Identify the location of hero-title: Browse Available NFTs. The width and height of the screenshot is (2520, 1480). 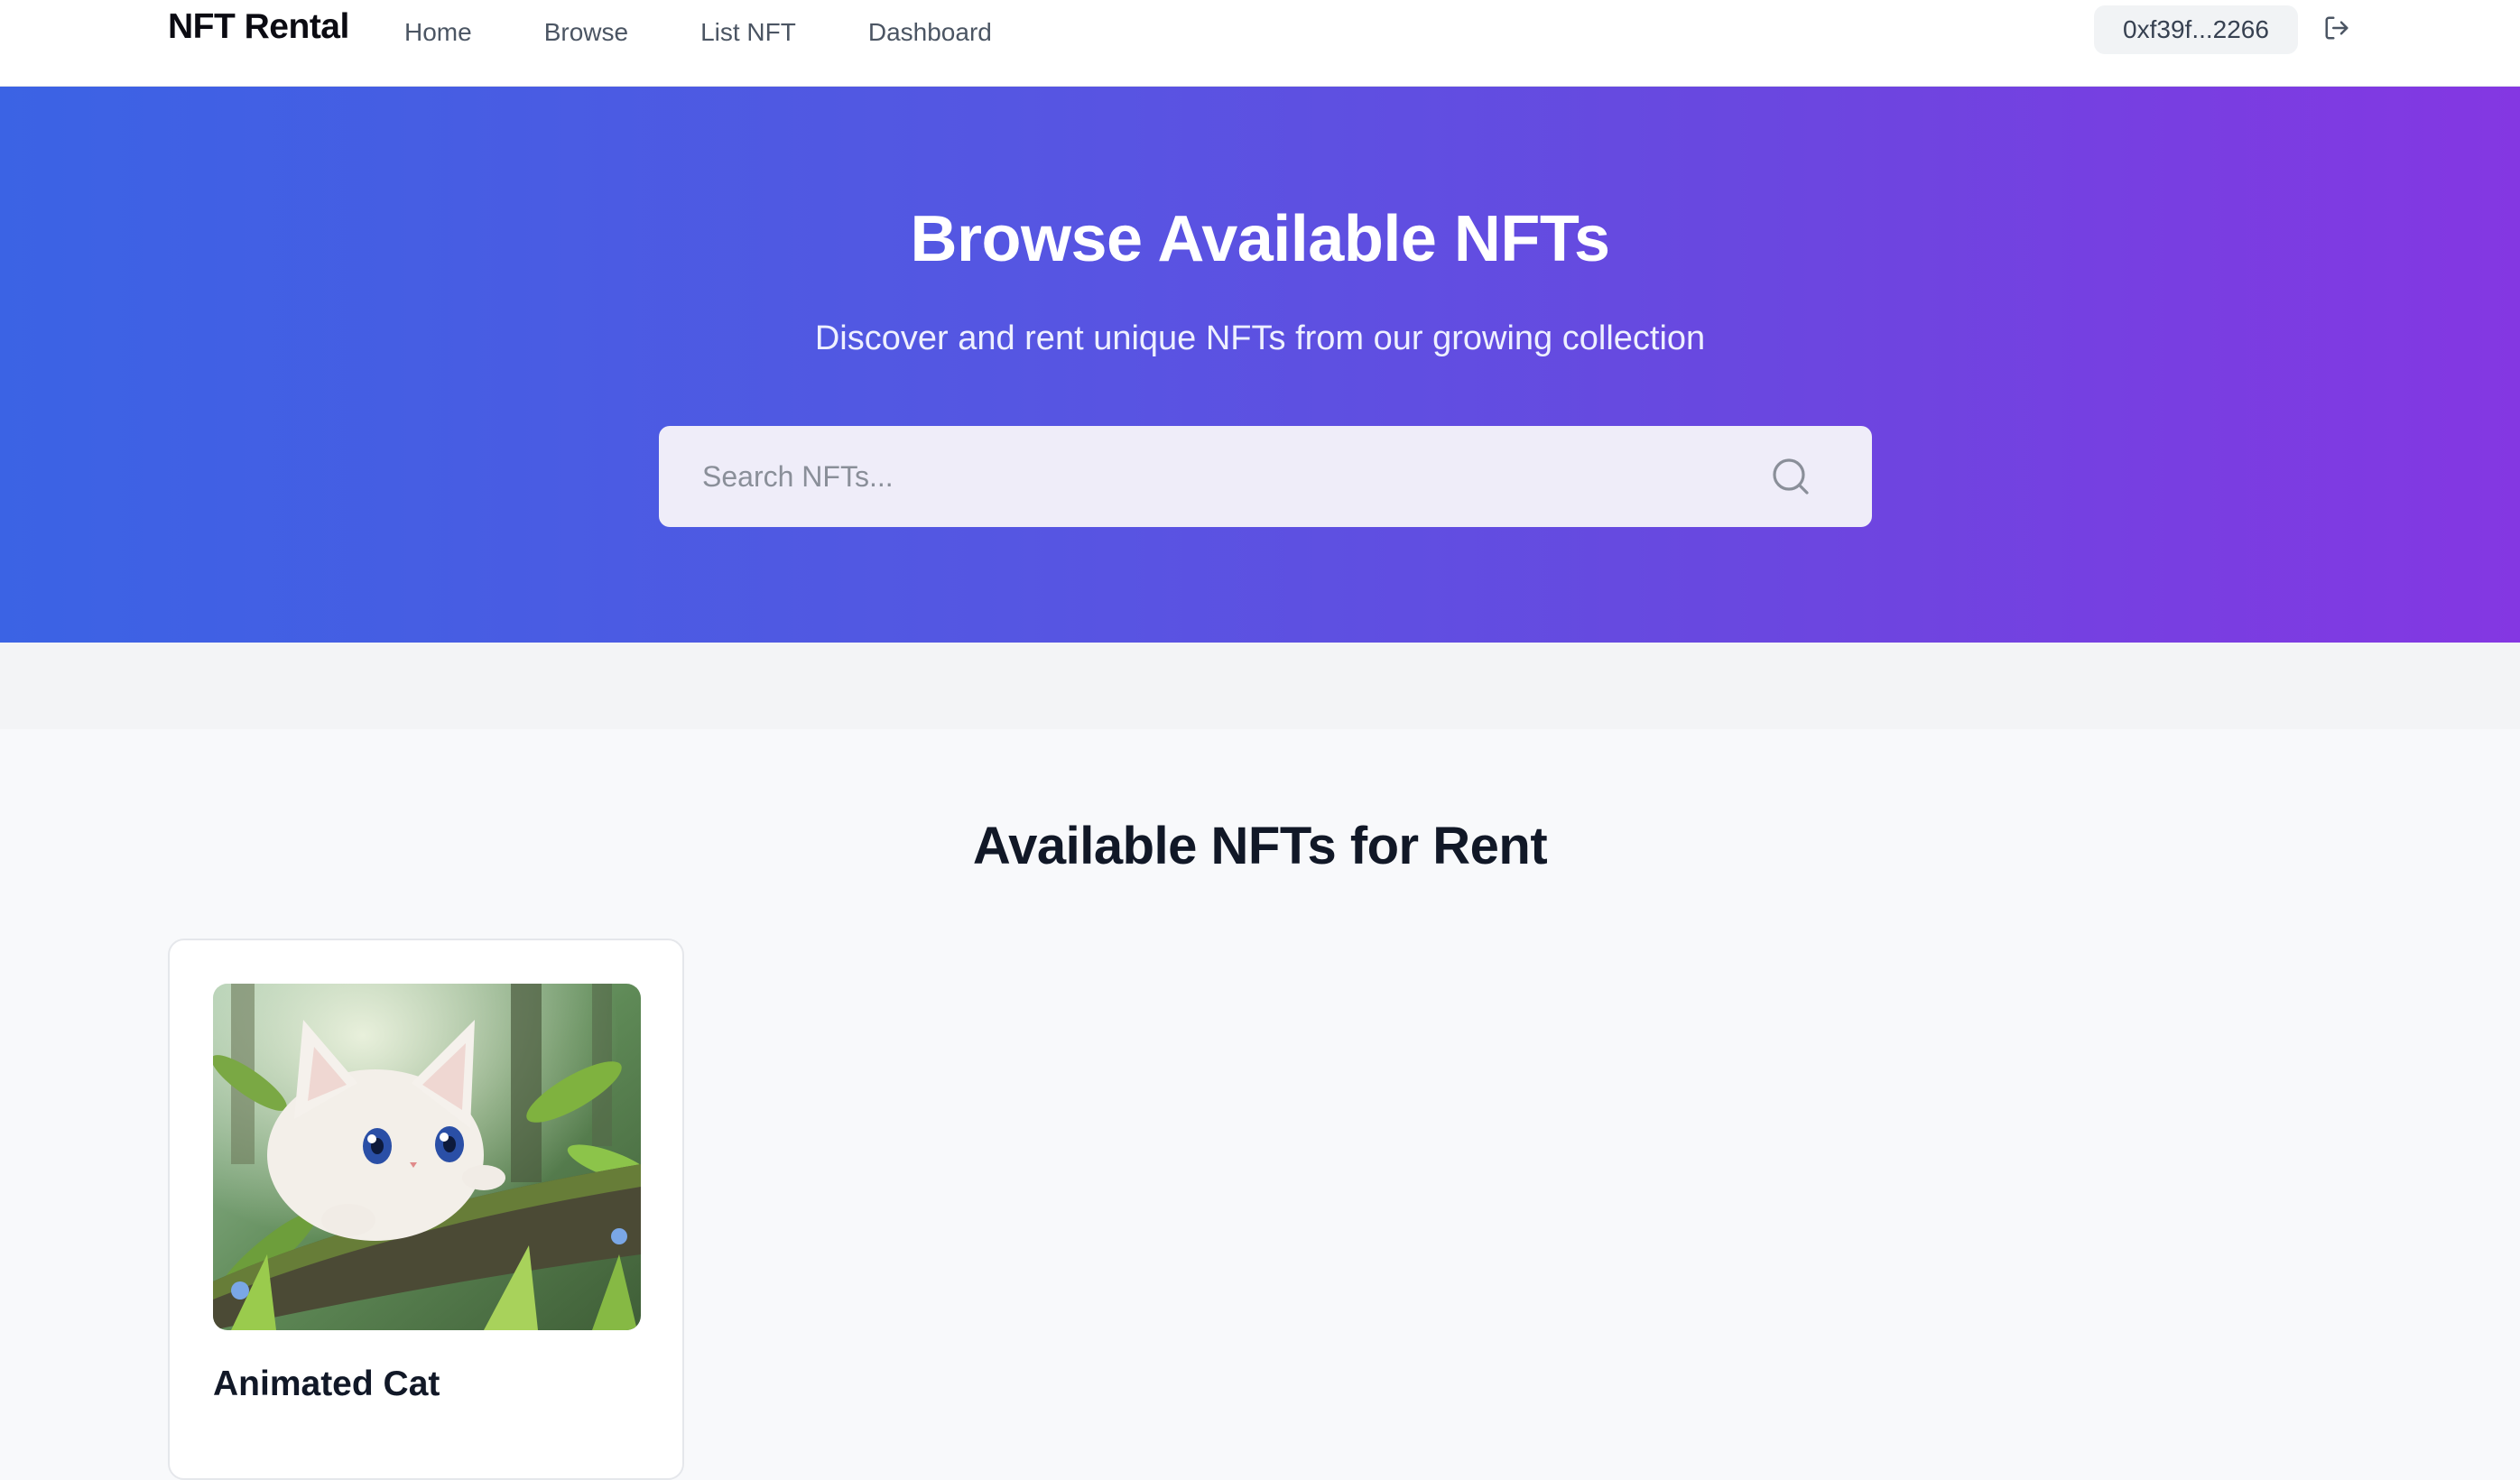
(1260, 239).